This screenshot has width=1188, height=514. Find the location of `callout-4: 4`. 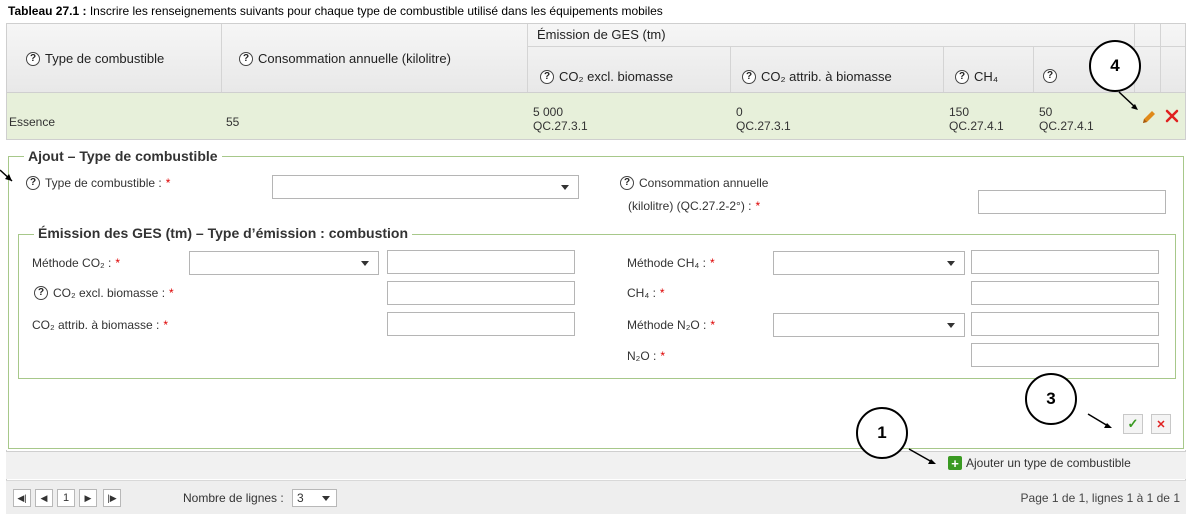

callout-4: 4 is located at coordinates (1115, 66).